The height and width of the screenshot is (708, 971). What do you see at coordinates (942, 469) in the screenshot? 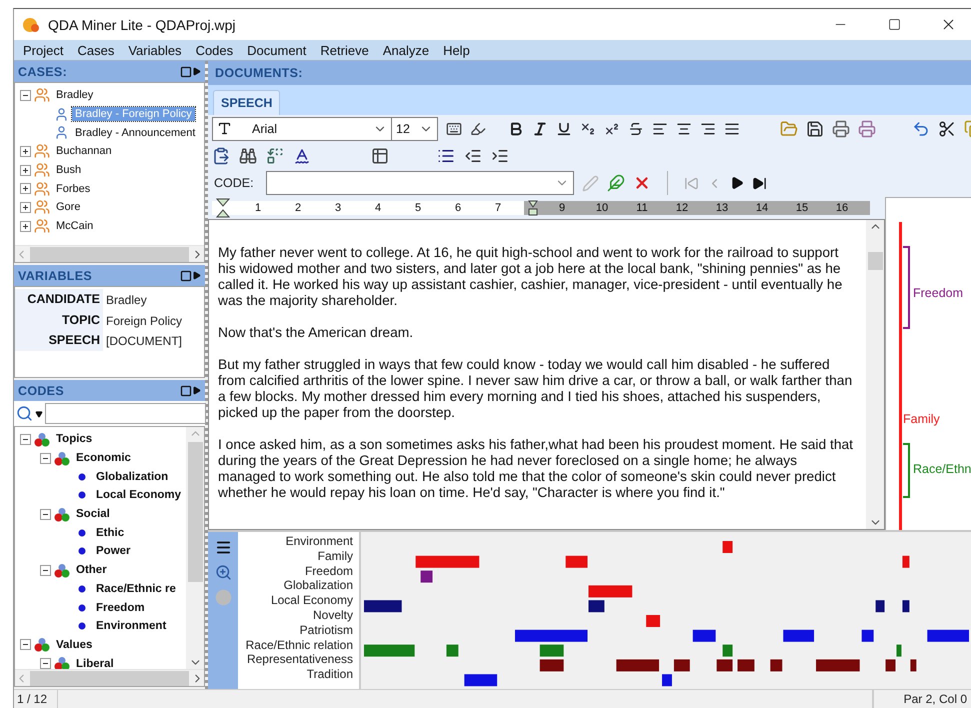
I see `code-label: Race/Ethn` at bounding box center [942, 469].